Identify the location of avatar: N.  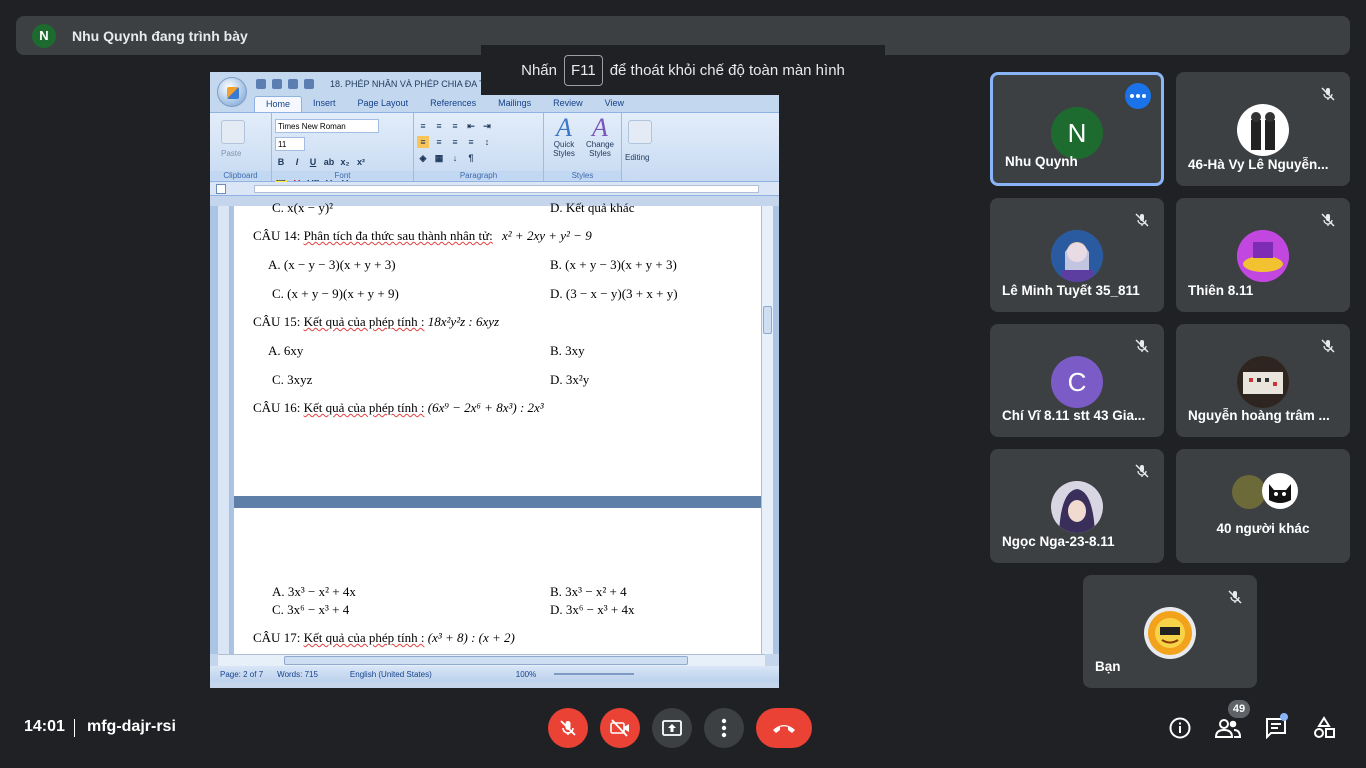
(1077, 133).